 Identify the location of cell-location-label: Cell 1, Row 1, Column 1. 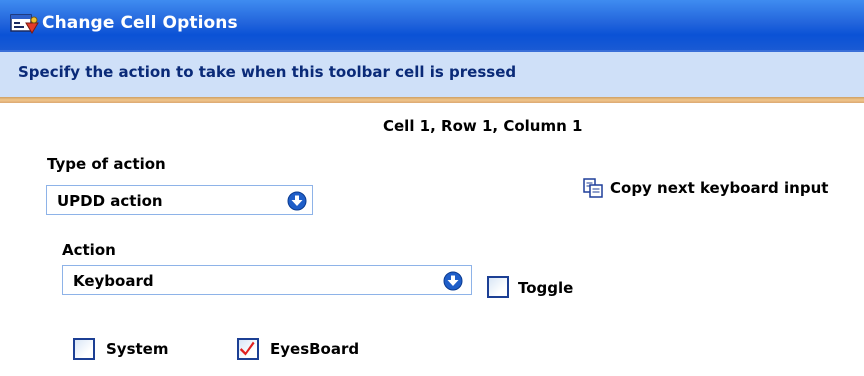
(483, 126).